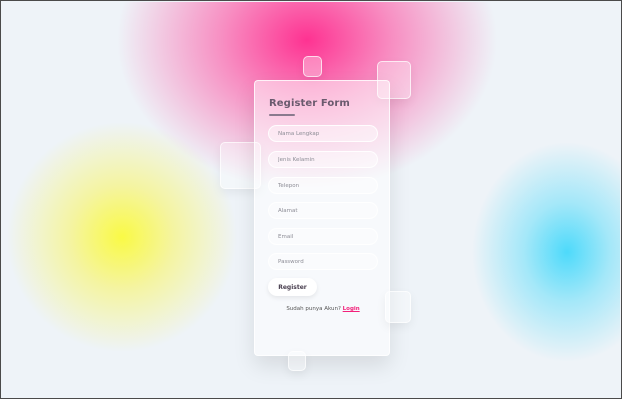  What do you see at coordinates (309, 103) in the screenshot?
I see `form-title: Register Form` at bounding box center [309, 103].